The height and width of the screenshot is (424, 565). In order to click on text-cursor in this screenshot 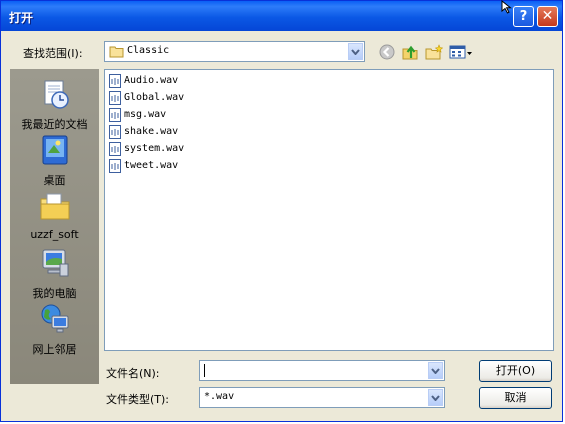, I will do `click(204, 370)`.